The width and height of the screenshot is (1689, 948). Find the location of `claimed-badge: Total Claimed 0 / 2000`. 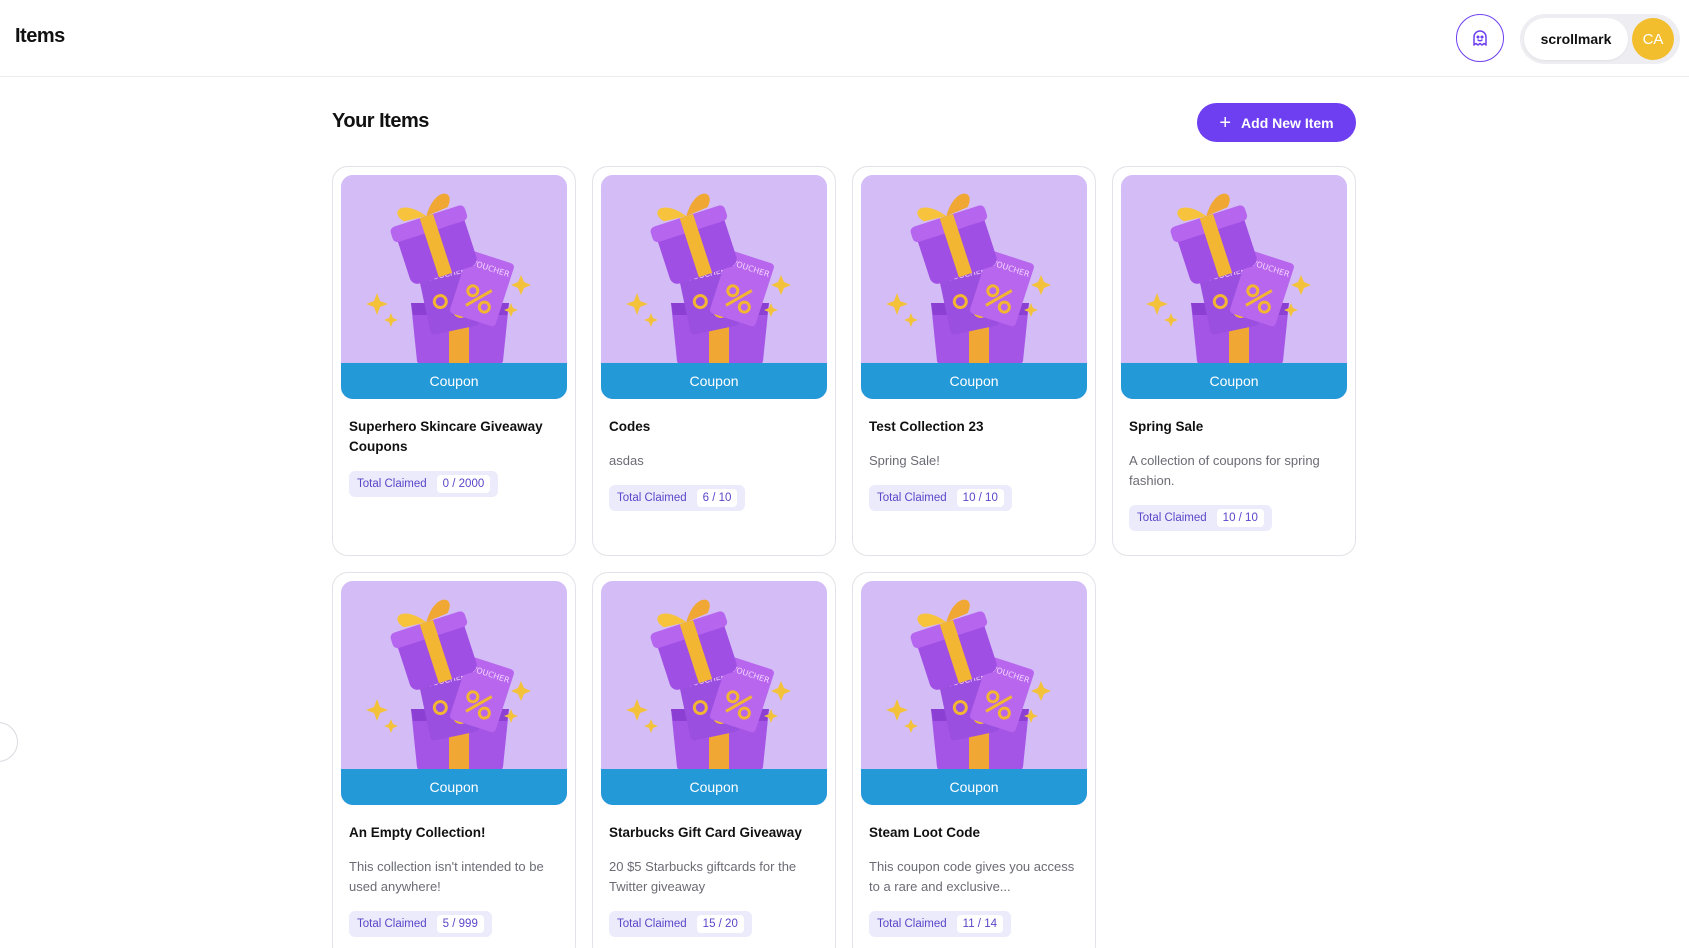

claimed-badge: Total Claimed 0 / 2000 is located at coordinates (424, 484).